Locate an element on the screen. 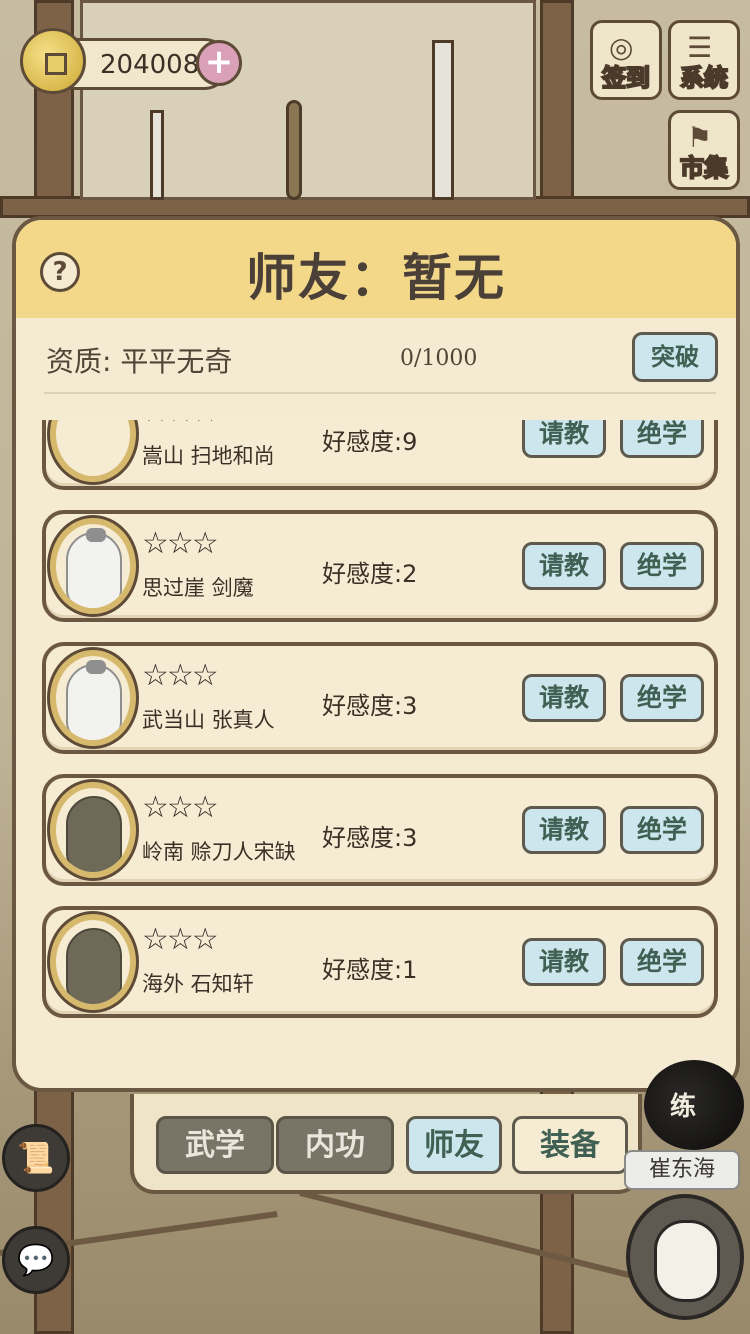  checkin-label: 签到 is located at coordinates (626, 78).